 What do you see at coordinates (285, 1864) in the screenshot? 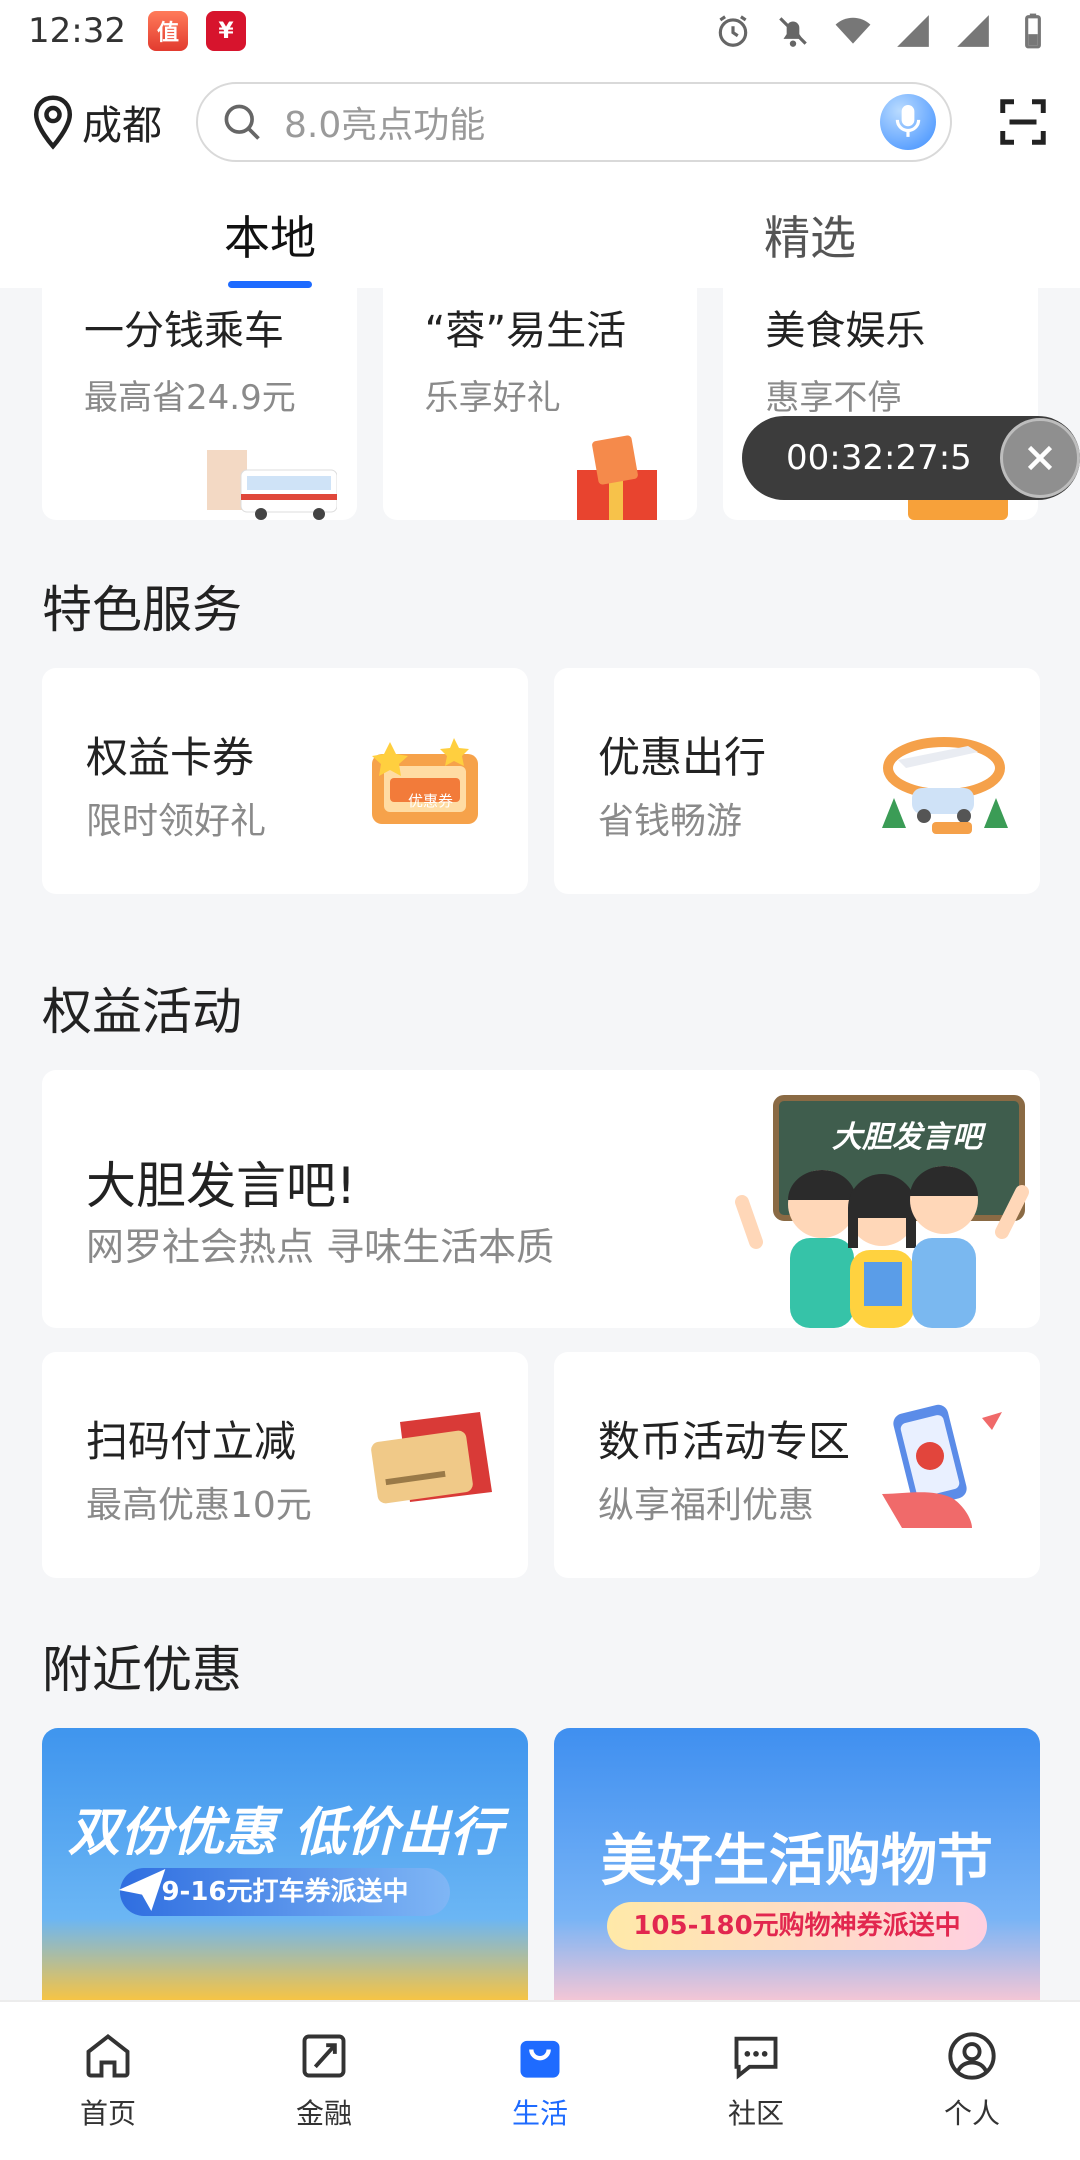
I see `nearby-banner-travel: 双份优惠 低价出行 9-16元打车券派送中` at bounding box center [285, 1864].